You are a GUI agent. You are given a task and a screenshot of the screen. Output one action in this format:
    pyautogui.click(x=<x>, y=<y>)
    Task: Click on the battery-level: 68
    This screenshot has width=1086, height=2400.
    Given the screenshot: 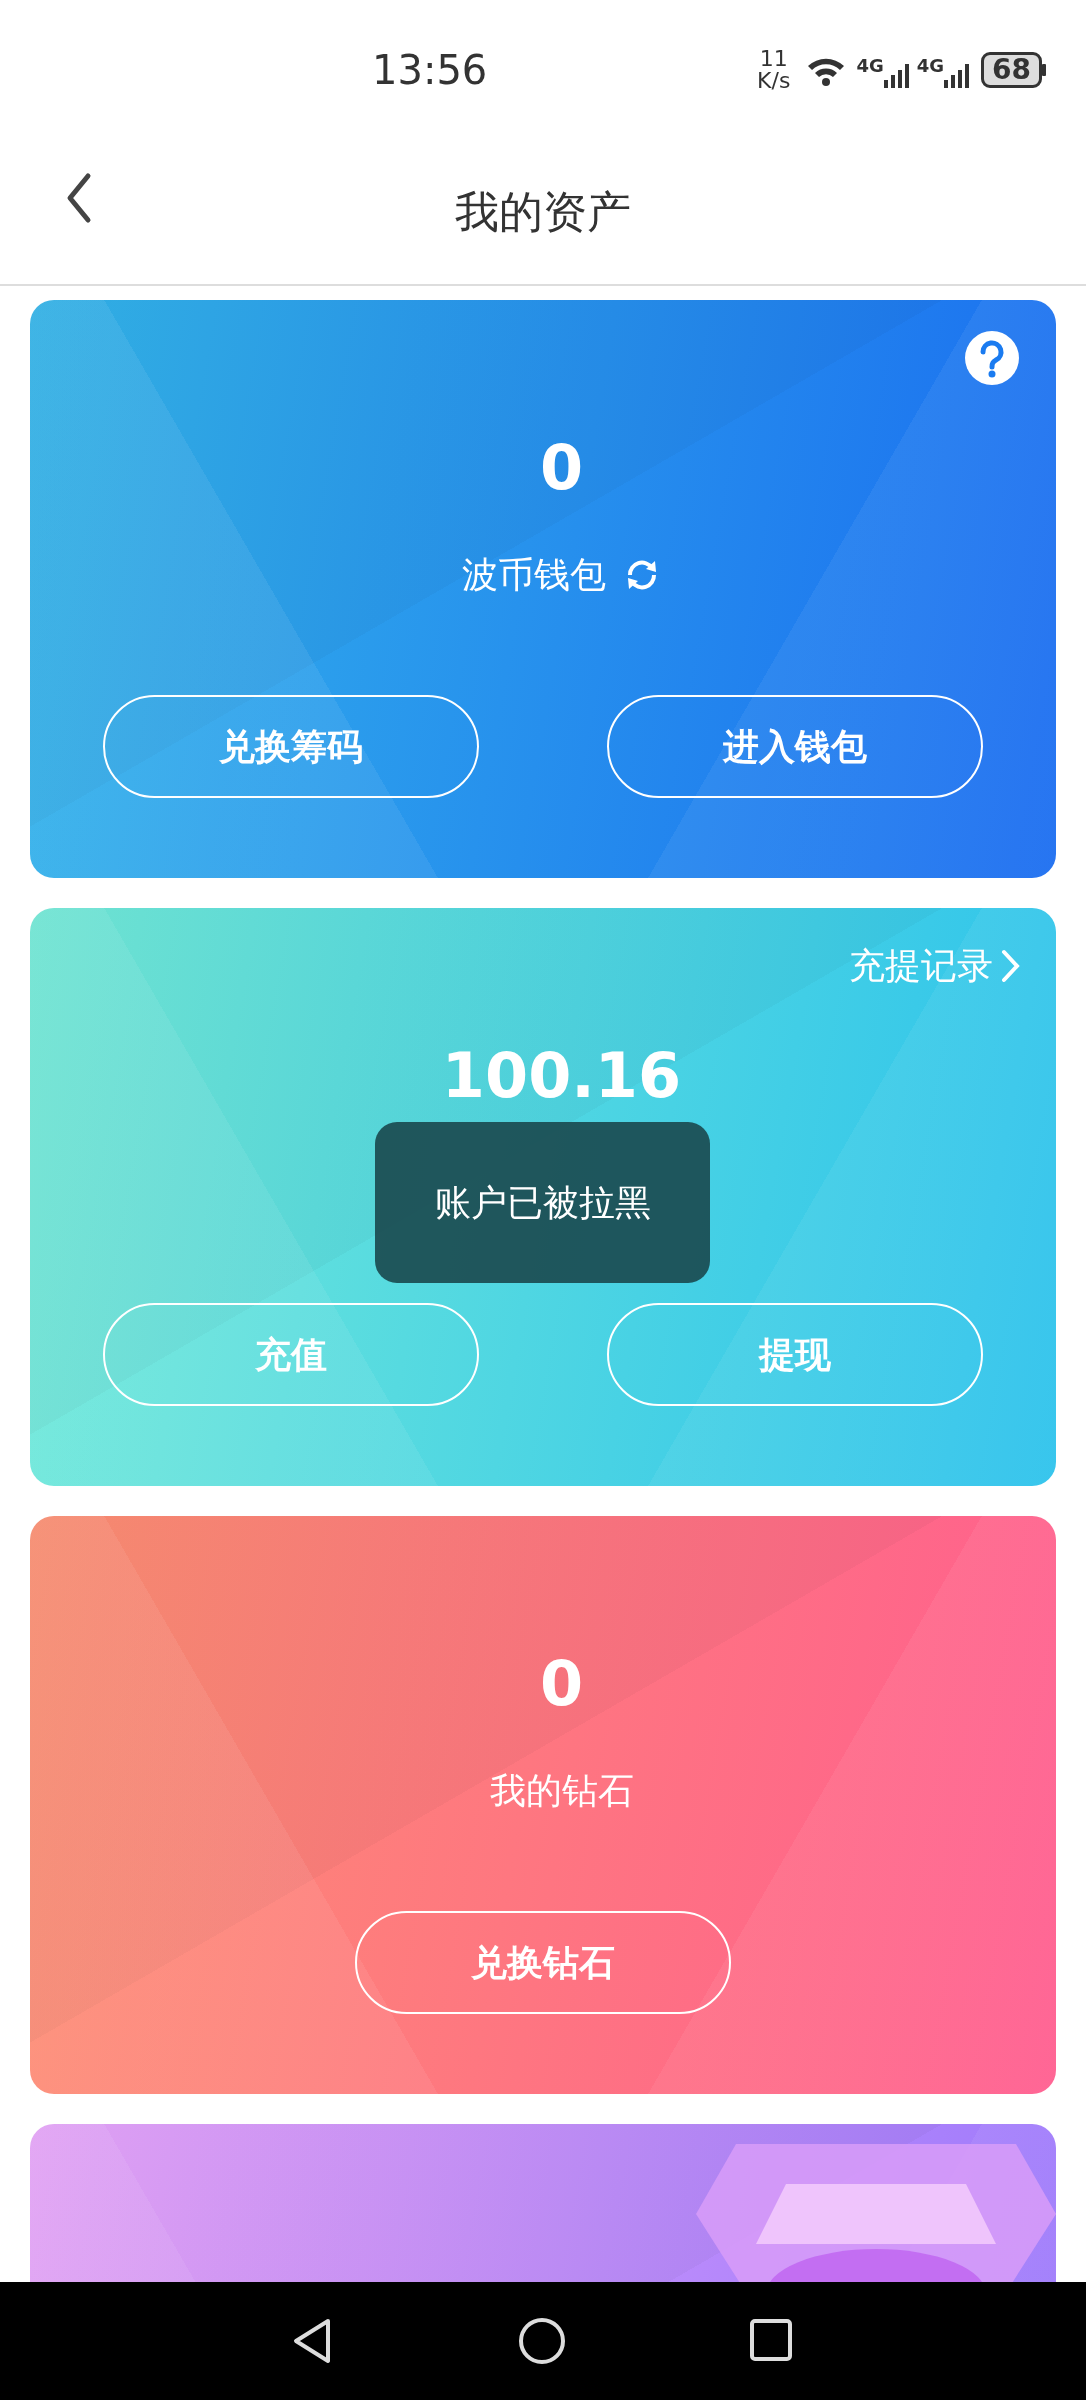 What is the action you would take?
    pyautogui.click(x=1011, y=70)
    